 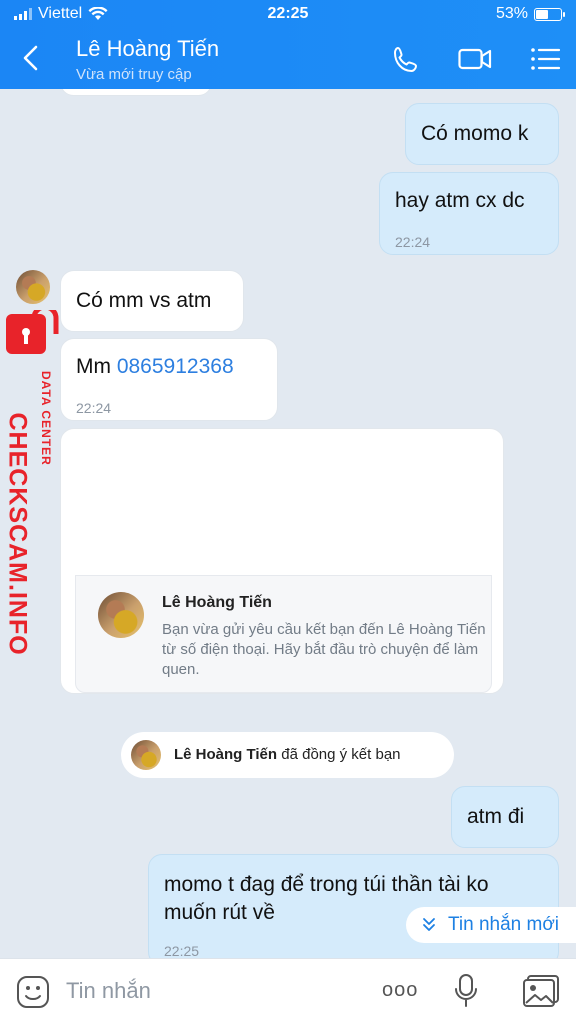 I want to click on message-text: Có momo k, so click(x=475, y=133).